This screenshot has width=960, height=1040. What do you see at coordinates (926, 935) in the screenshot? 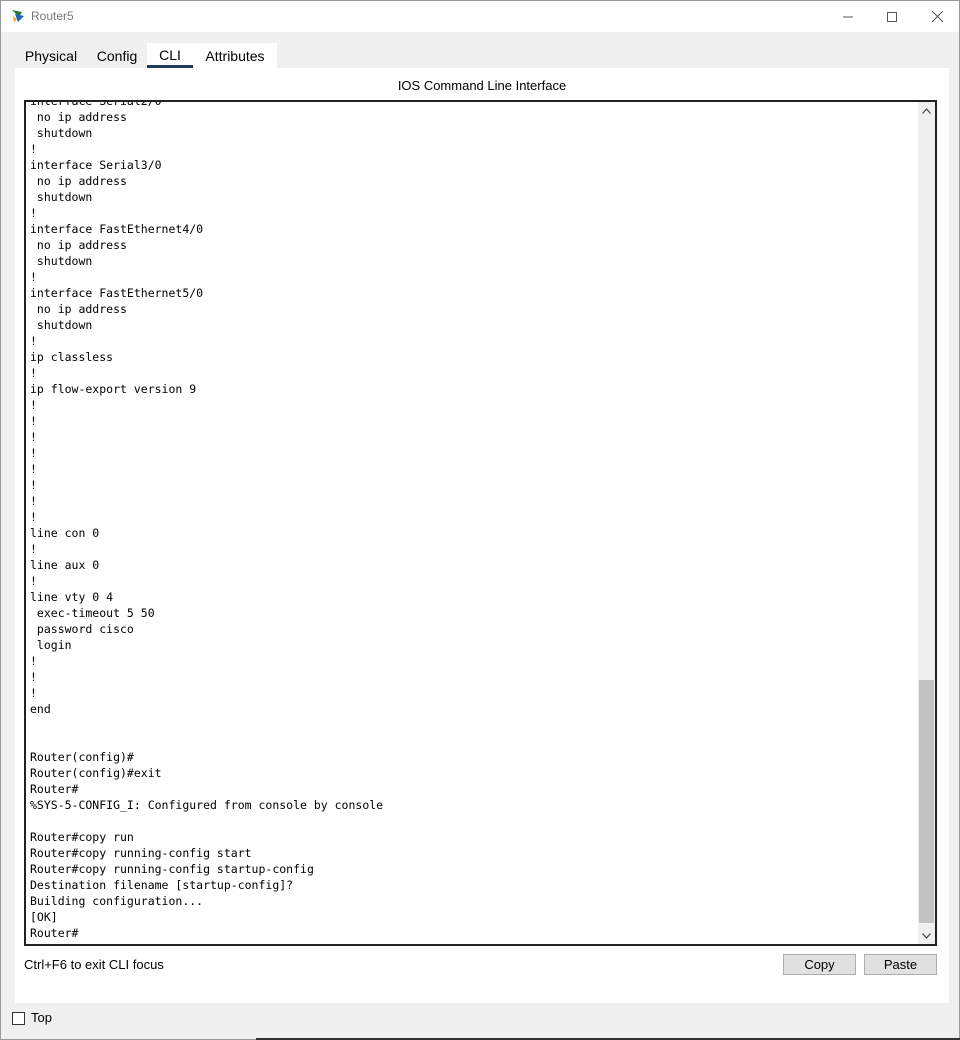
I see `scroll-down-icon` at bounding box center [926, 935].